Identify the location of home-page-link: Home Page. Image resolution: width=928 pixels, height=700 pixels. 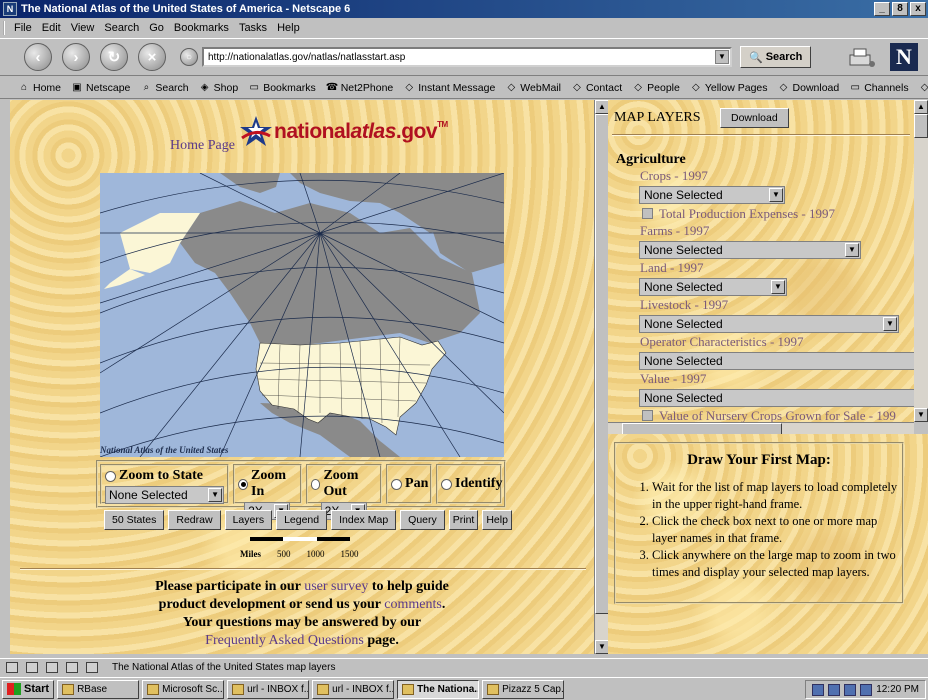
(202, 146).